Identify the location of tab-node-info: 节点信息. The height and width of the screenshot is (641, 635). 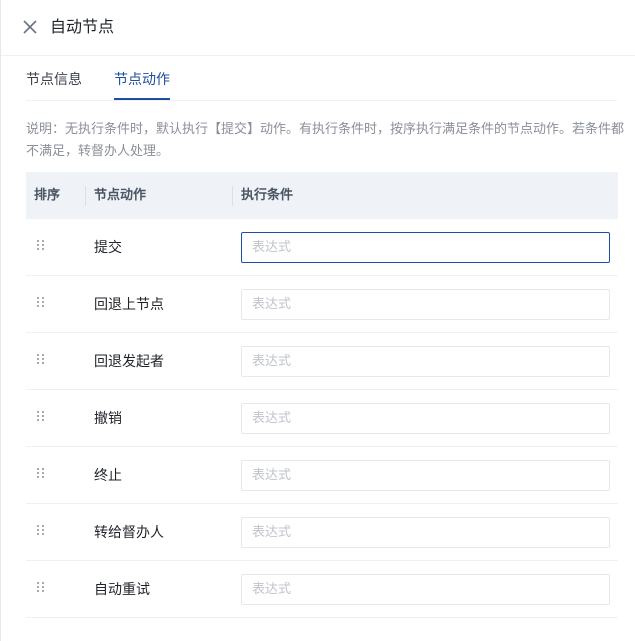
(54, 80).